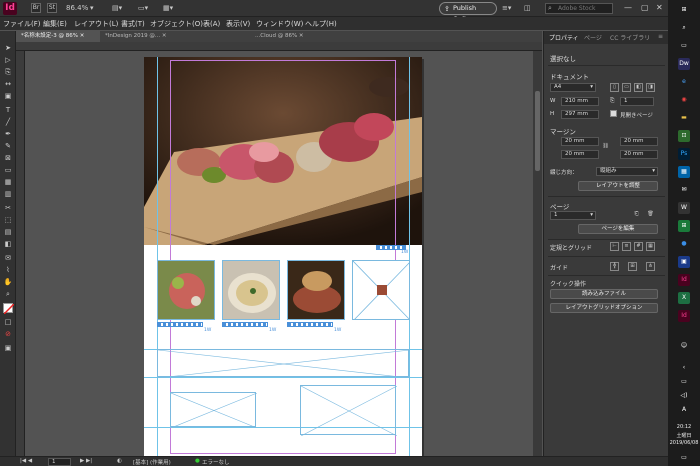  I want to click on publish-online-button: ⇪ Publish Online, so click(468, 12).